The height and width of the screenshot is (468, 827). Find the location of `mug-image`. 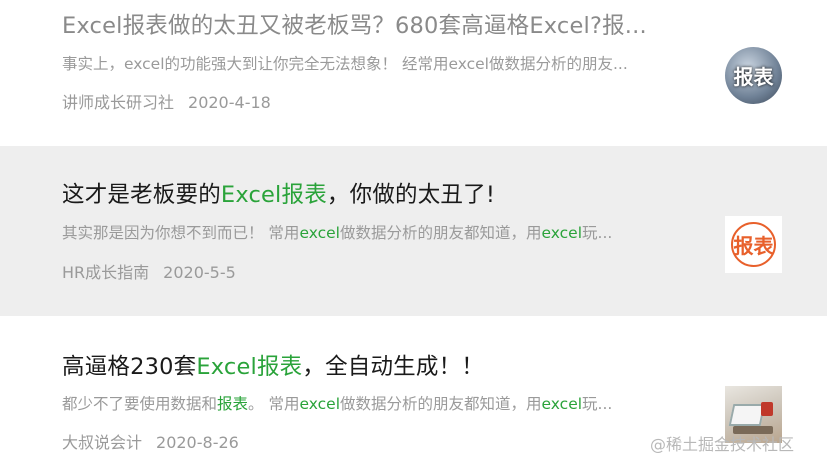

mug-image is located at coordinates (767, 409).